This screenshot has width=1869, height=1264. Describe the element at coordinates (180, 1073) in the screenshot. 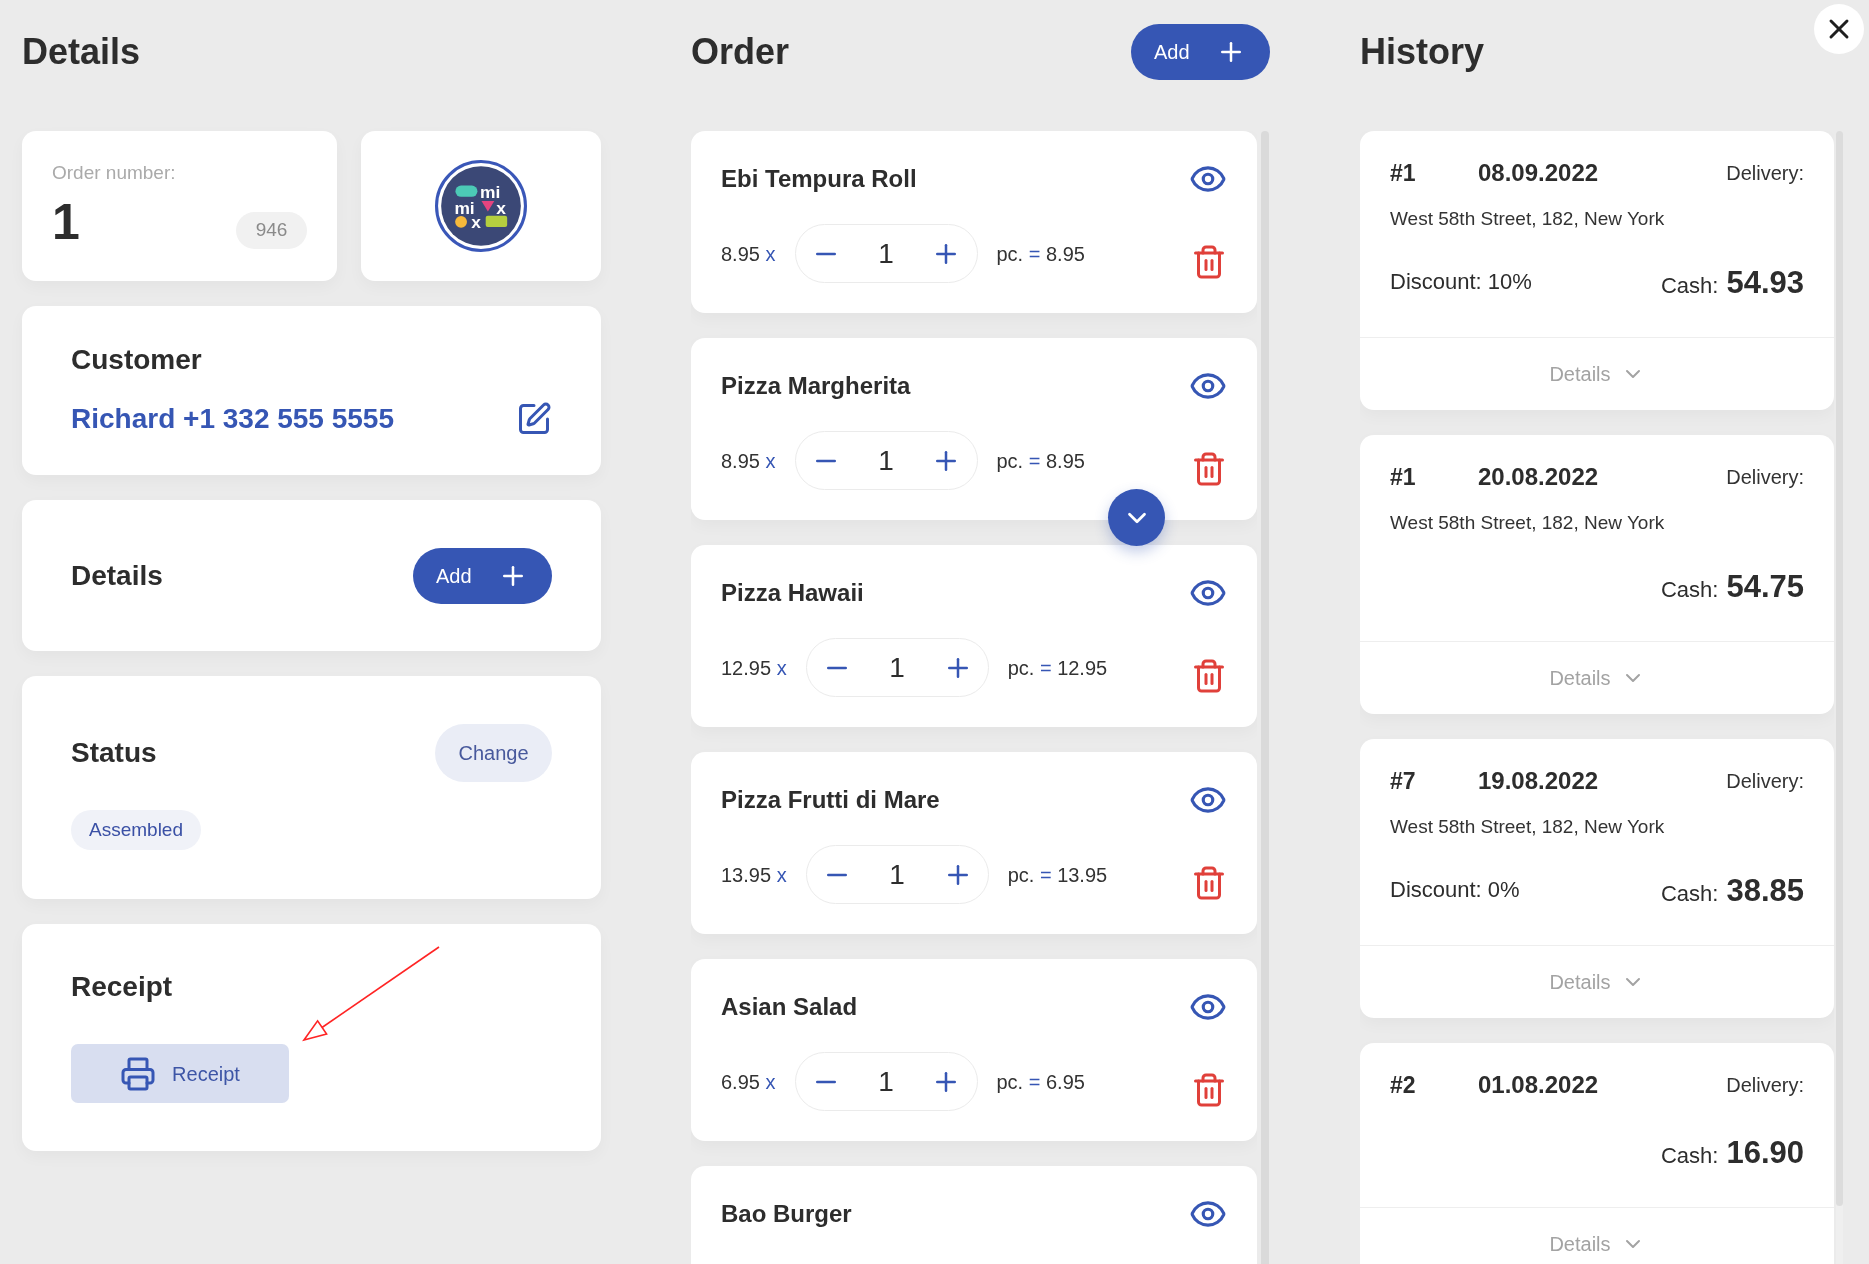

I see `receipt-button: Receipt` at that location.